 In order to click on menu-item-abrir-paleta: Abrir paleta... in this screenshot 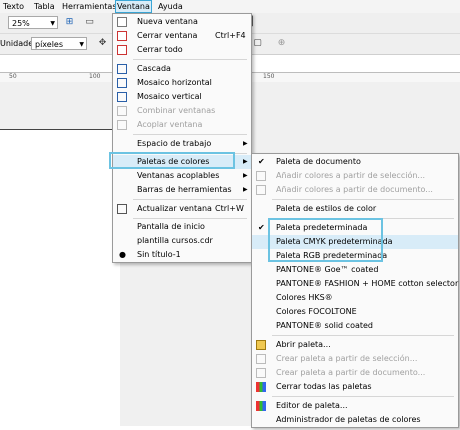, I will do `click(355, 345)`.